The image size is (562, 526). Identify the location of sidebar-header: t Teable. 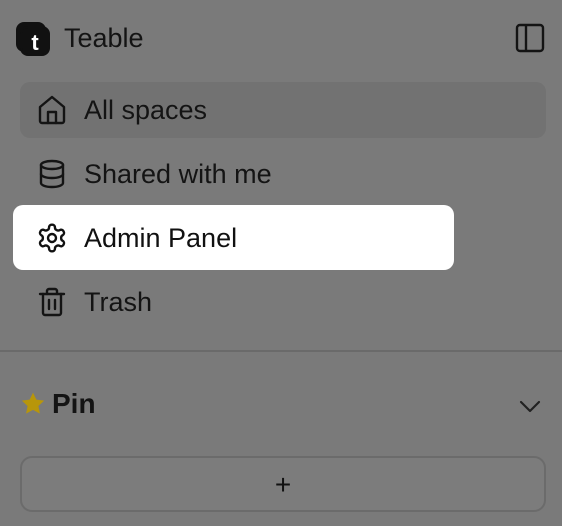
(281, 39).